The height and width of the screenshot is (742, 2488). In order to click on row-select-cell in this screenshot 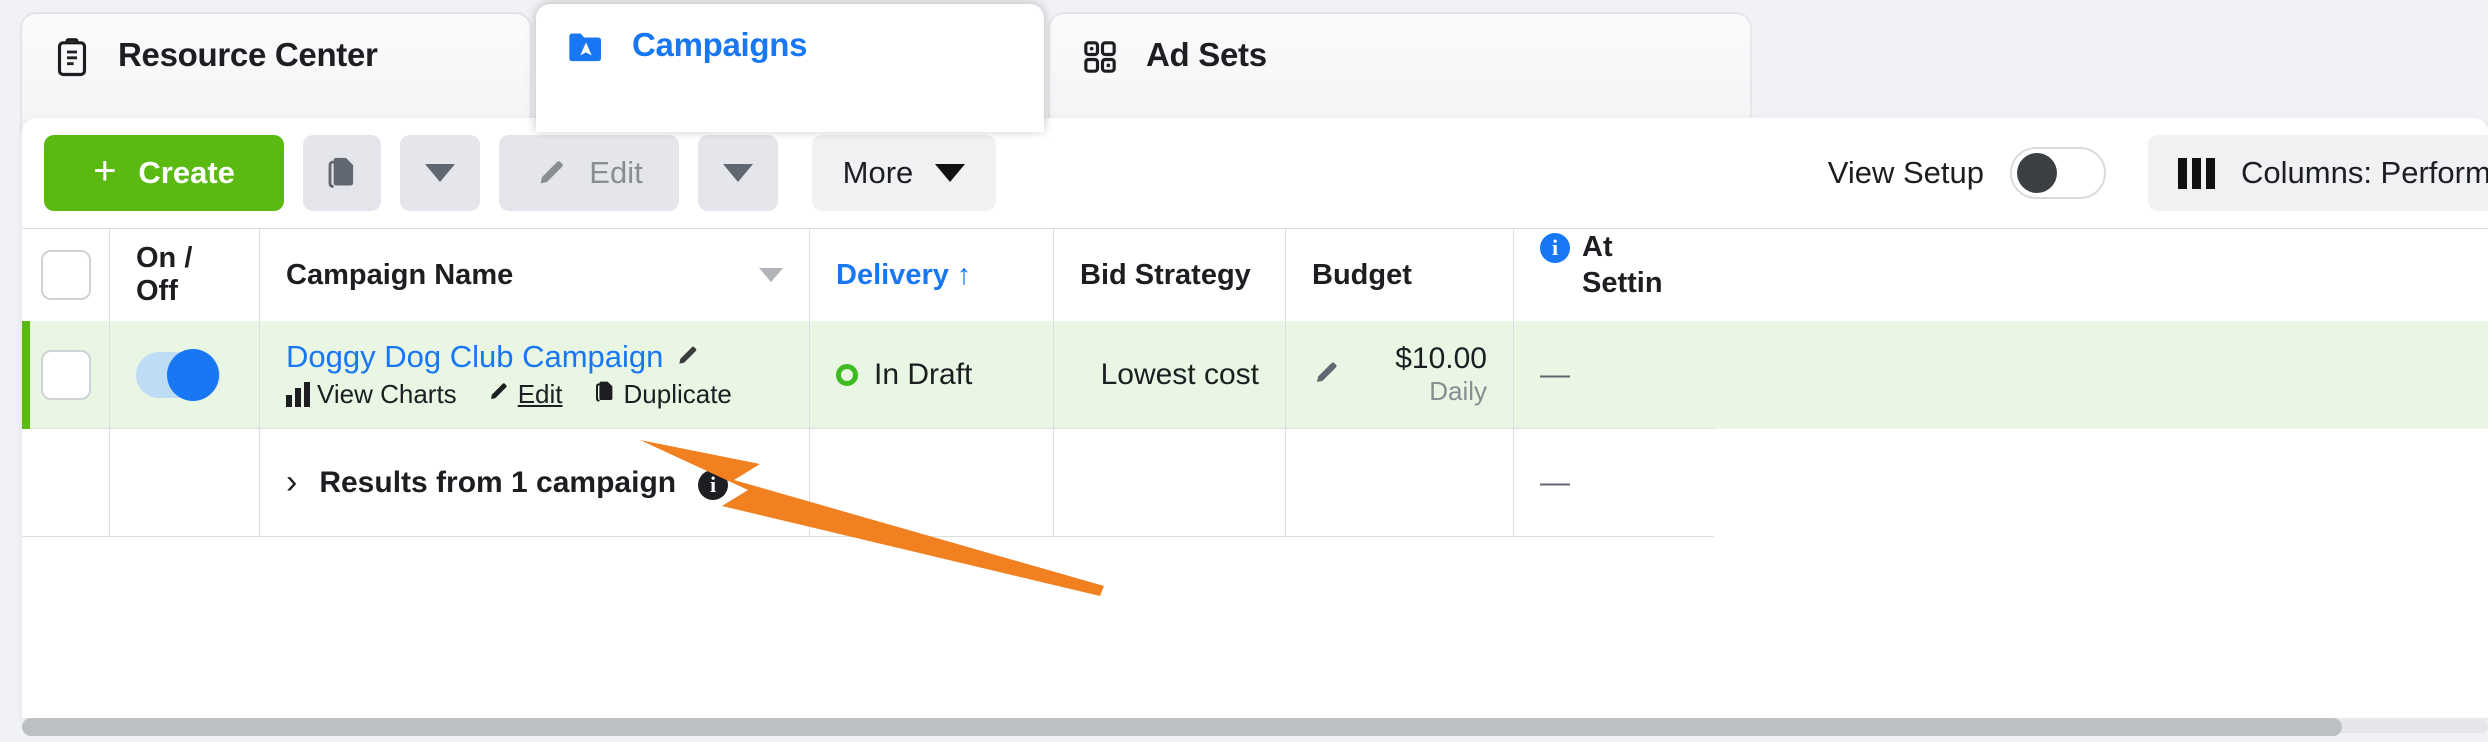, I will do `click(66, 375)`.